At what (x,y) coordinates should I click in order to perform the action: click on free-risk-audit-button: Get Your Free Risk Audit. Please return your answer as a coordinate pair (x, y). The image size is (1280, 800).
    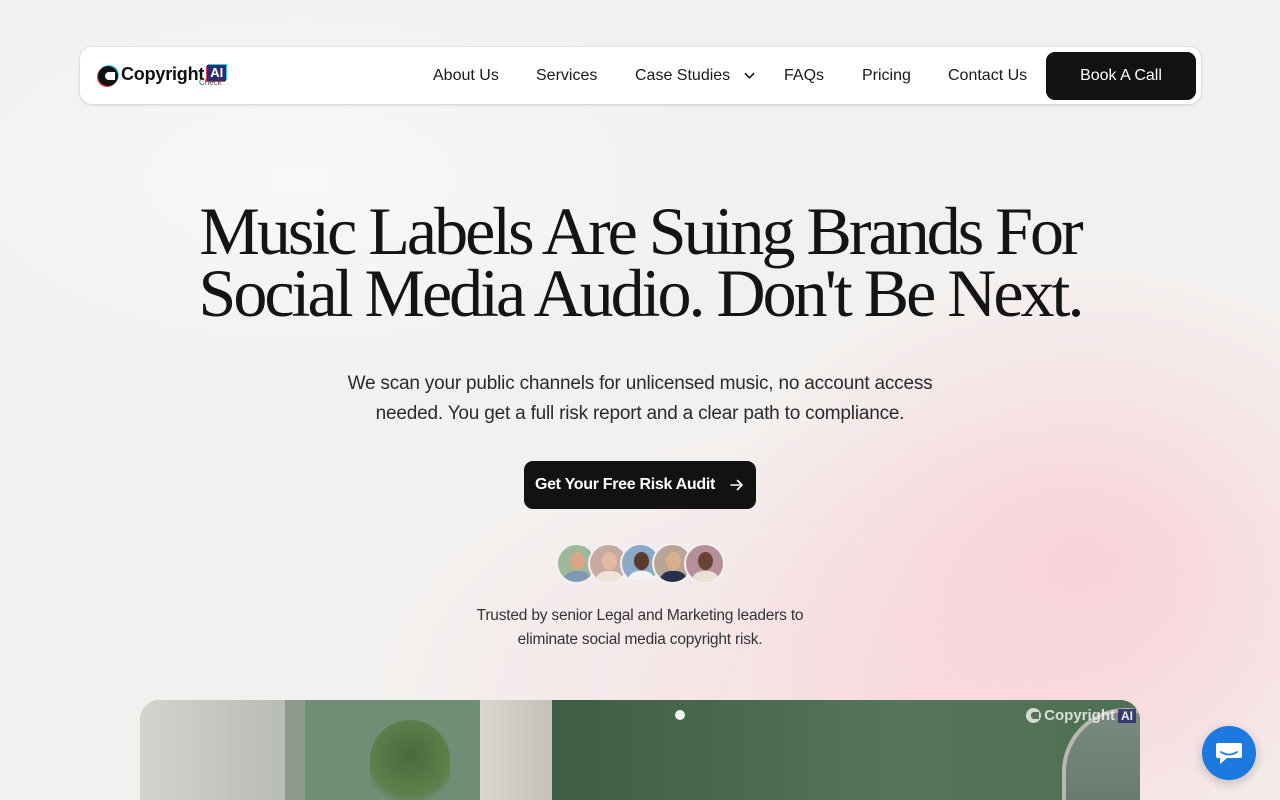
    Looking at the image, I should click on (640, 485).